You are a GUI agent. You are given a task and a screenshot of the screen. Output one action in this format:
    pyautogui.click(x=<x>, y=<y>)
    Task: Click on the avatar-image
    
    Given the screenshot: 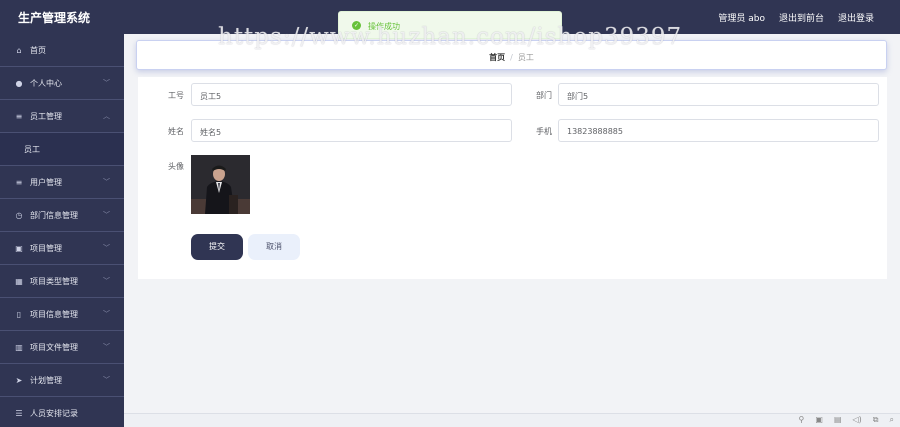 What is the action you would take?
    pyautogui.click(x=220, y=184)
    